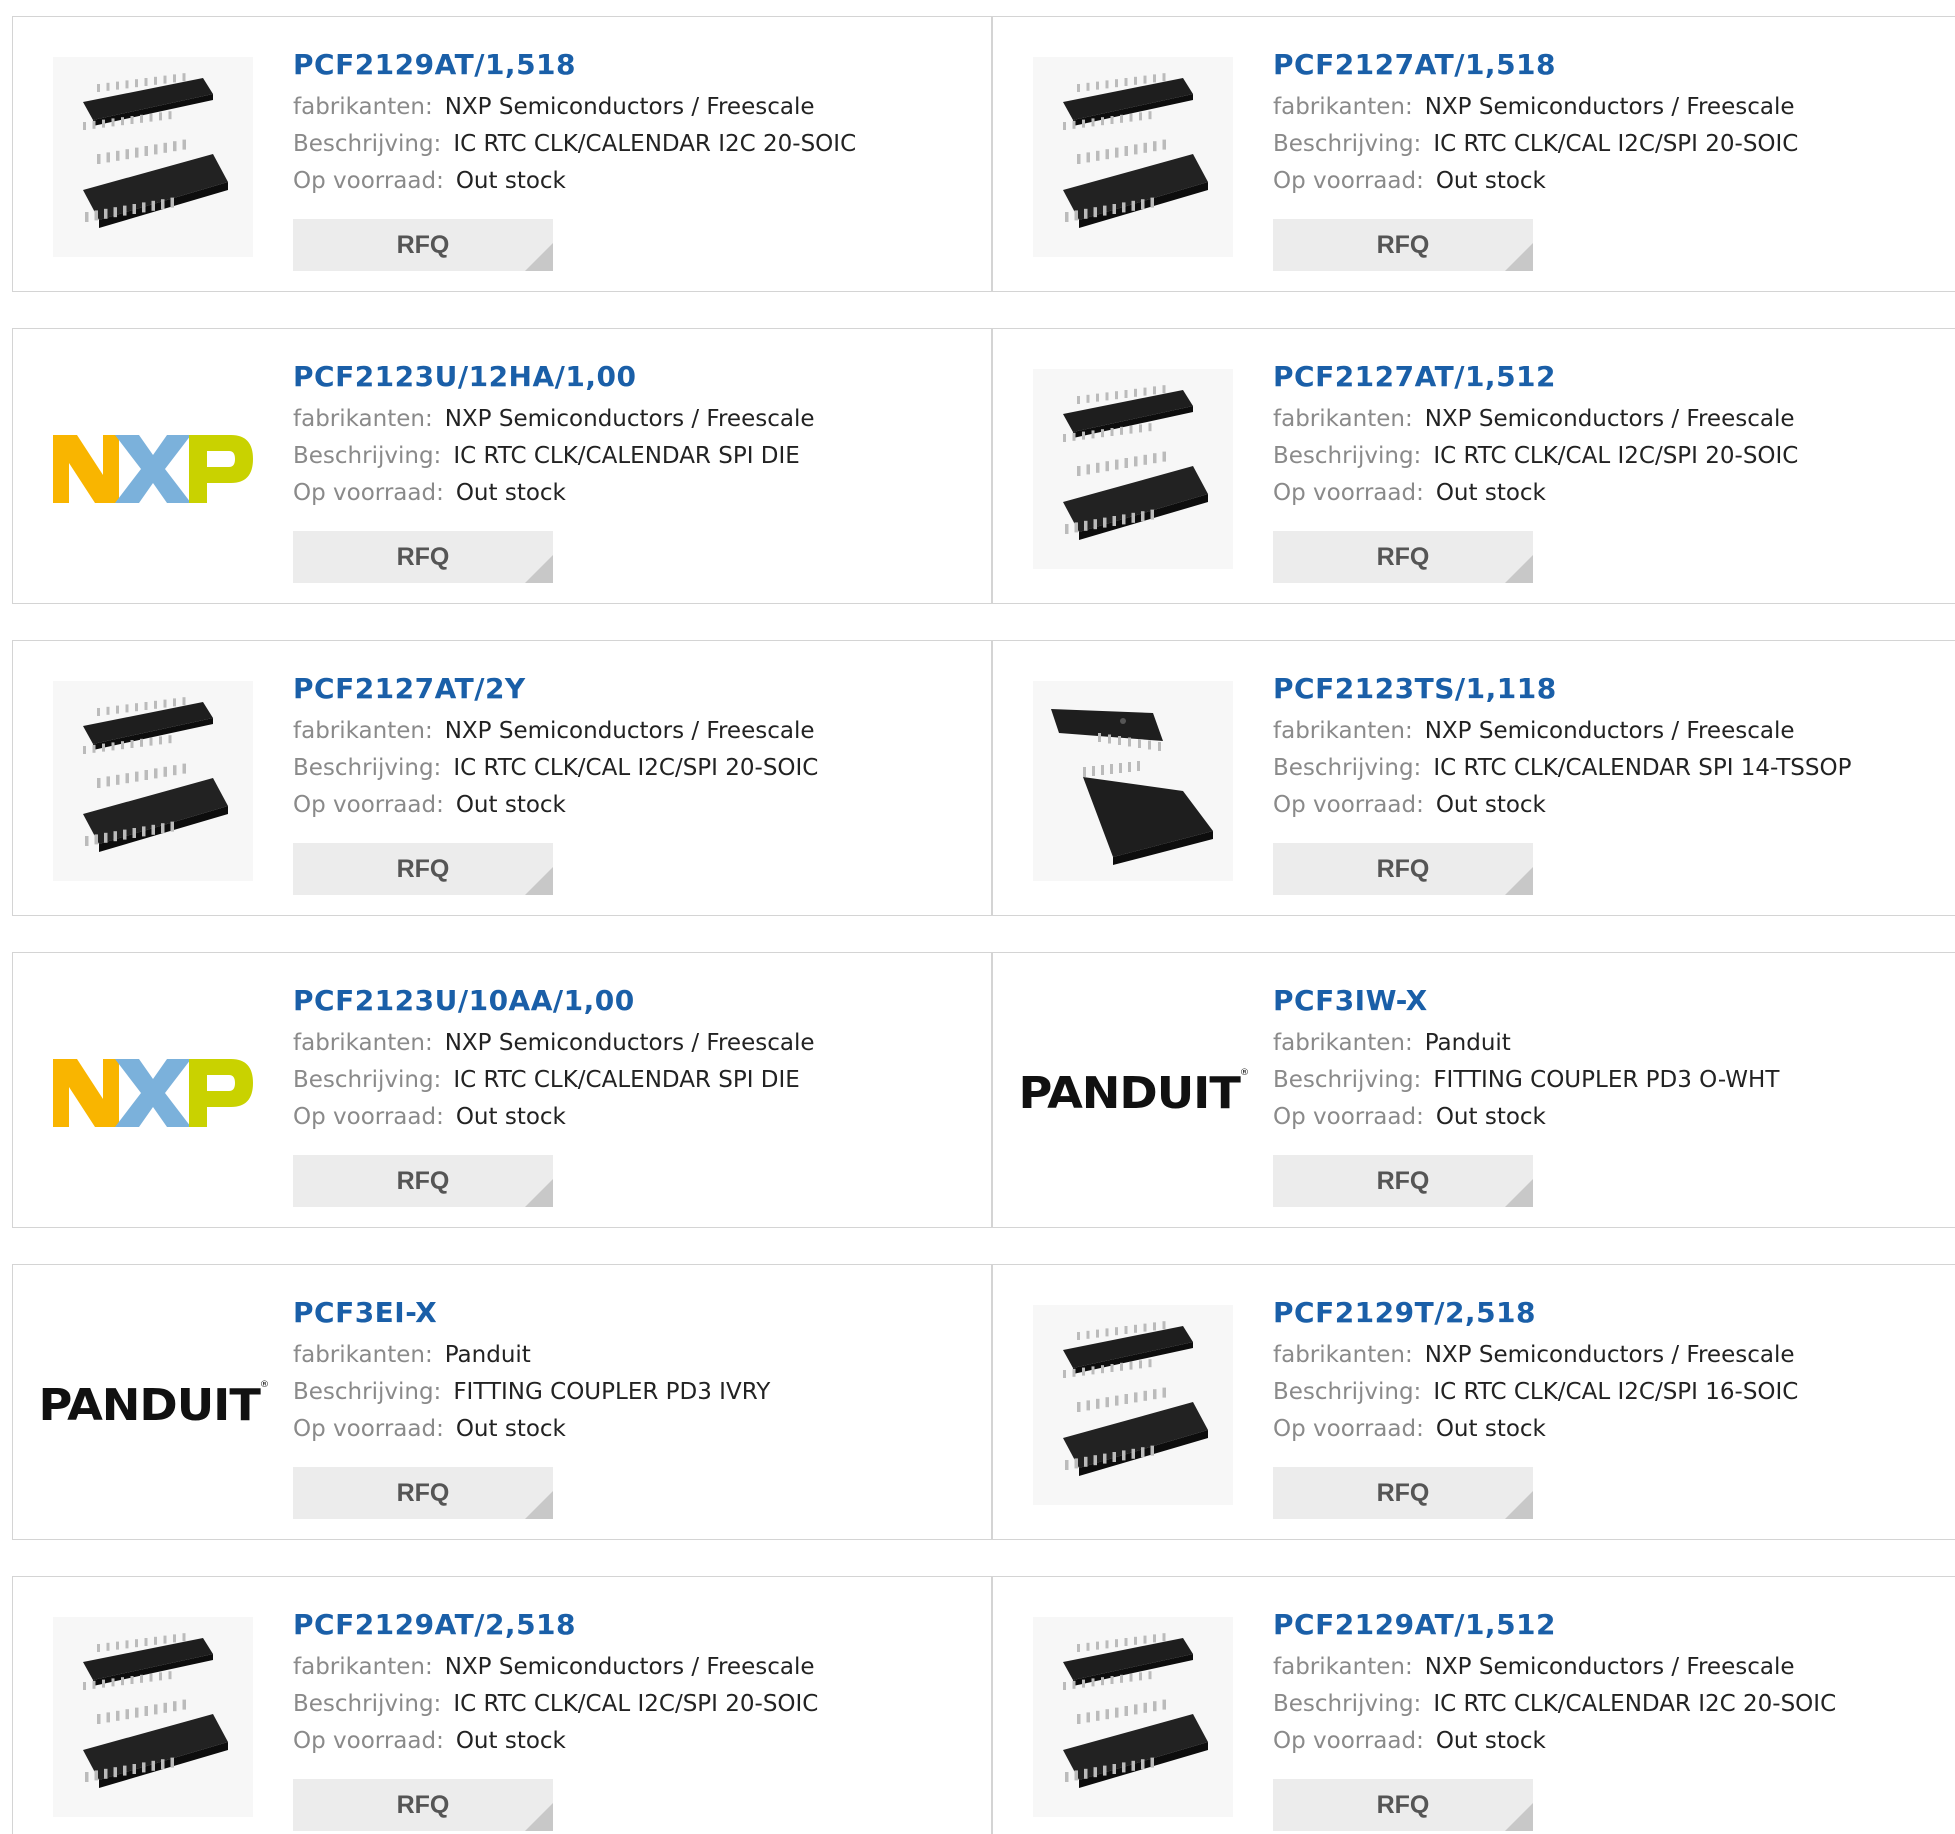  What do you see at coordinates (434, 1628) in the screenshot?
I see `part-number-link: PCF2129AT/2,518` at bounding box center [434, 1628].